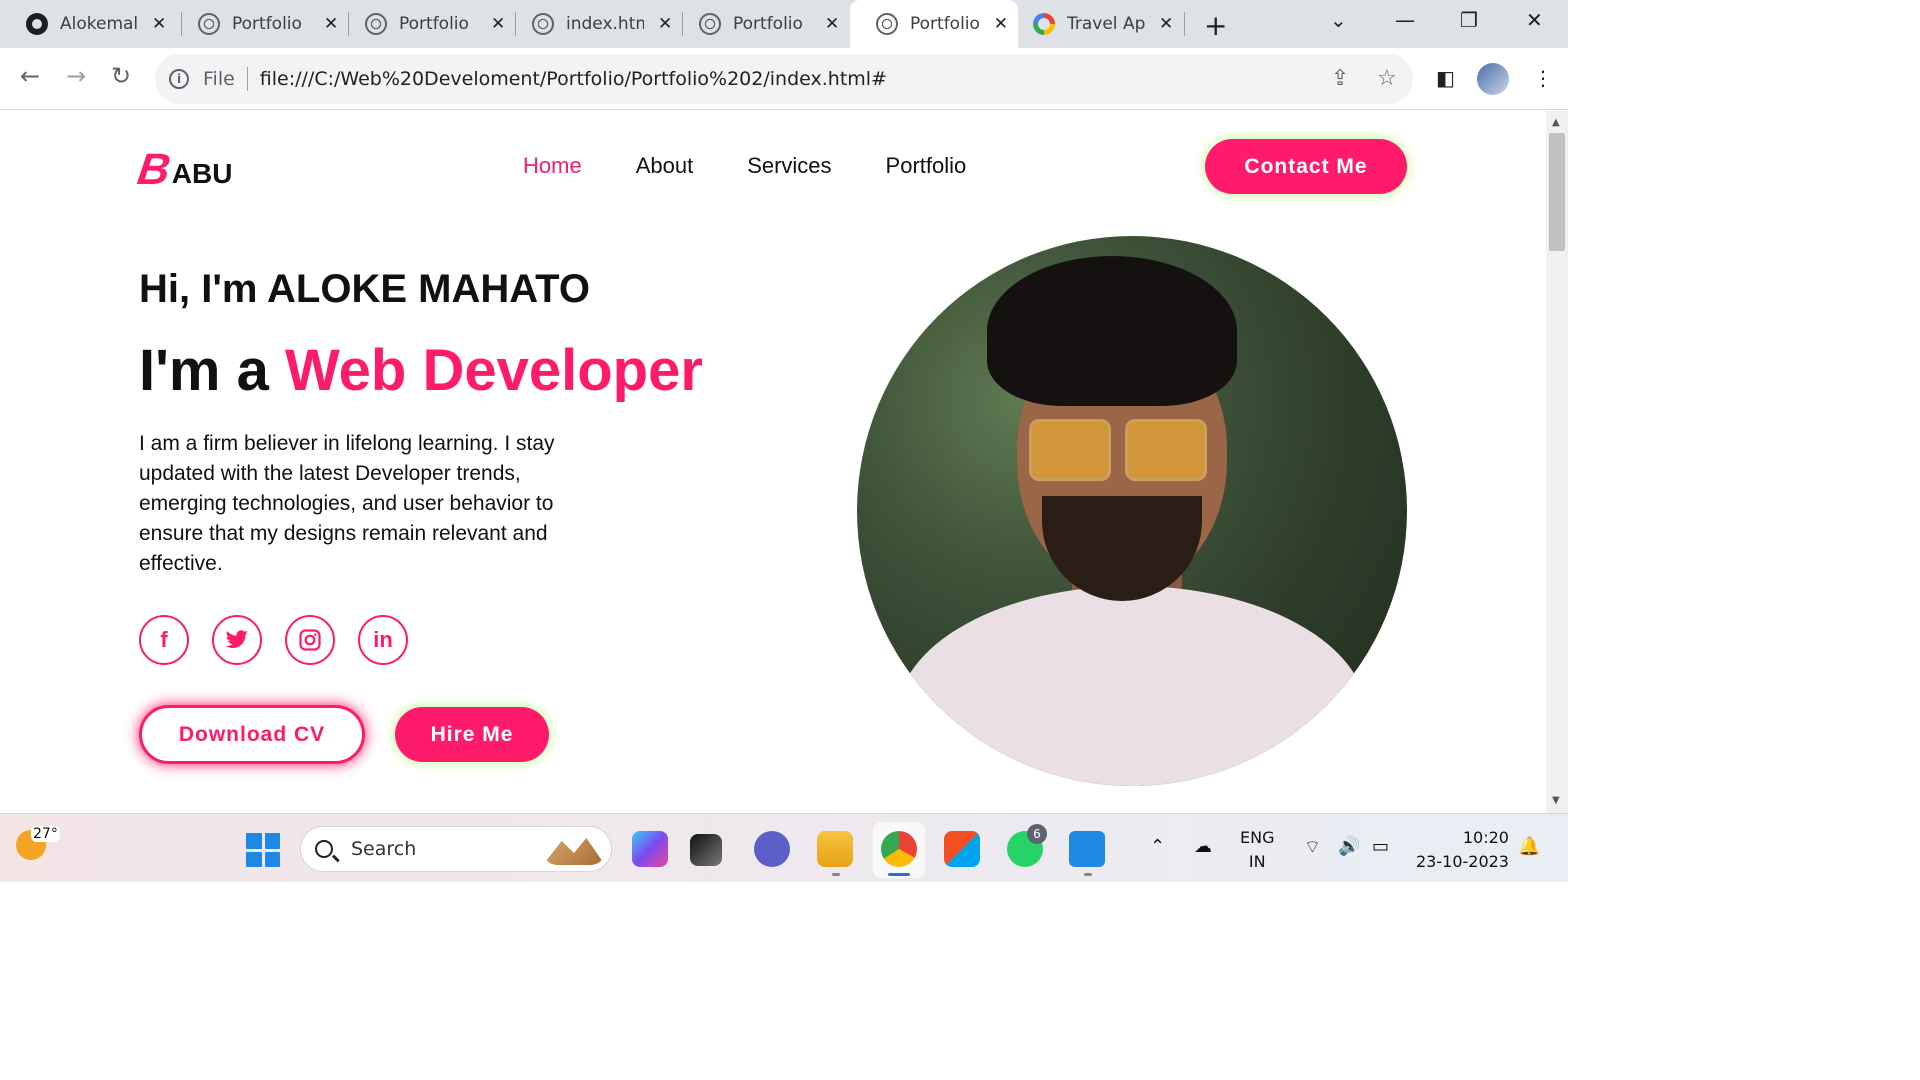 The image size is (1920, 1080). What do you see at coordinates (1132, 686) in the screenshot?
I see `photo-shirt` at bounding box center [1132, 686].